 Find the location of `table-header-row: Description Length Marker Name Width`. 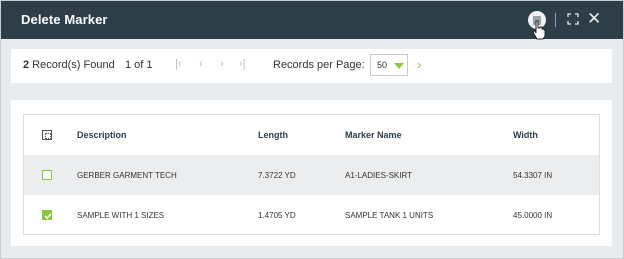

table-header-row: Description Length Marker Name Width is located at coordinates (311, 135).